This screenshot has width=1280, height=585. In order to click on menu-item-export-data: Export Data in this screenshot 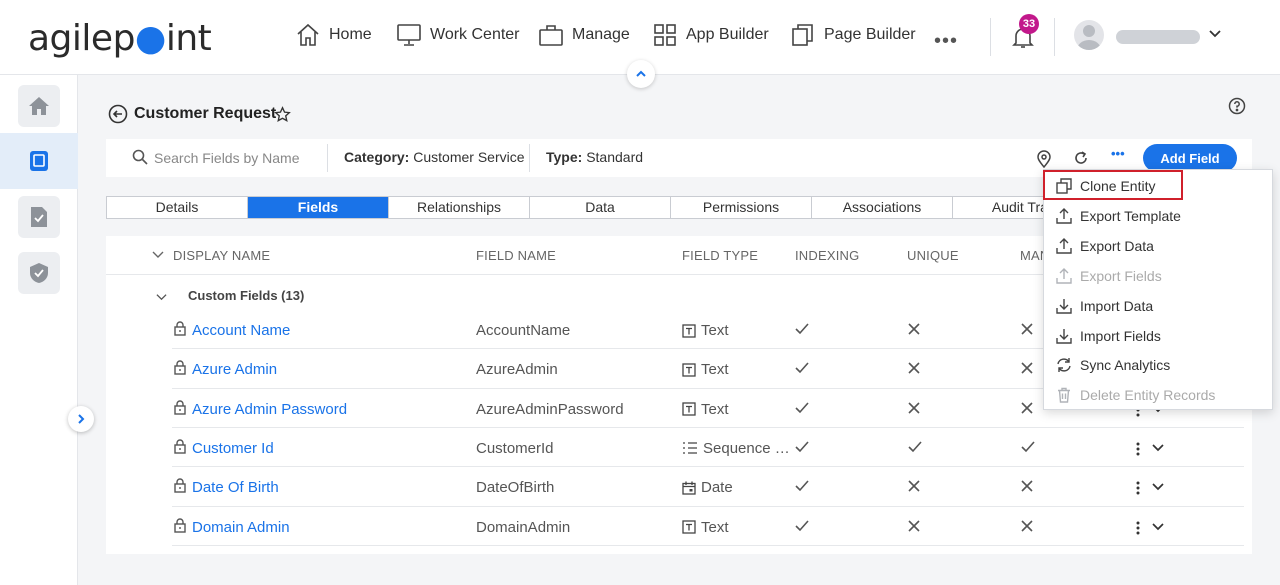, I will do `click(1105, 246)`.